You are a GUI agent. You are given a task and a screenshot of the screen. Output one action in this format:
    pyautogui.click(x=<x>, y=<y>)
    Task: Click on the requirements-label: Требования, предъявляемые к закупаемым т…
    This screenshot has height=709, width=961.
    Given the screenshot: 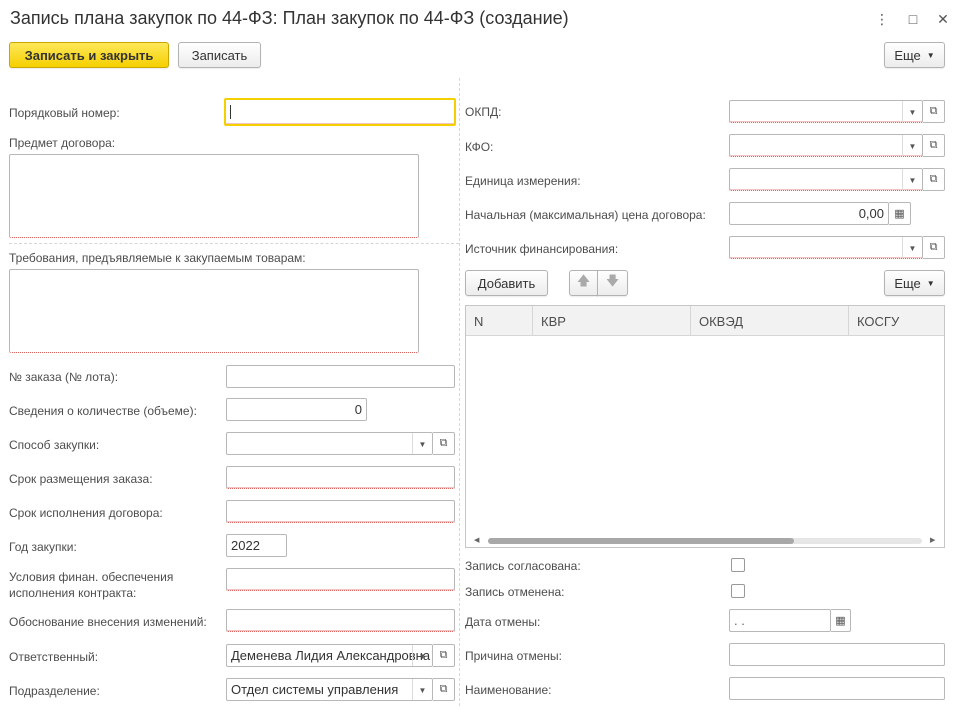 What is the action you would take?
    pyautogui.click(x=157, y=258)
    